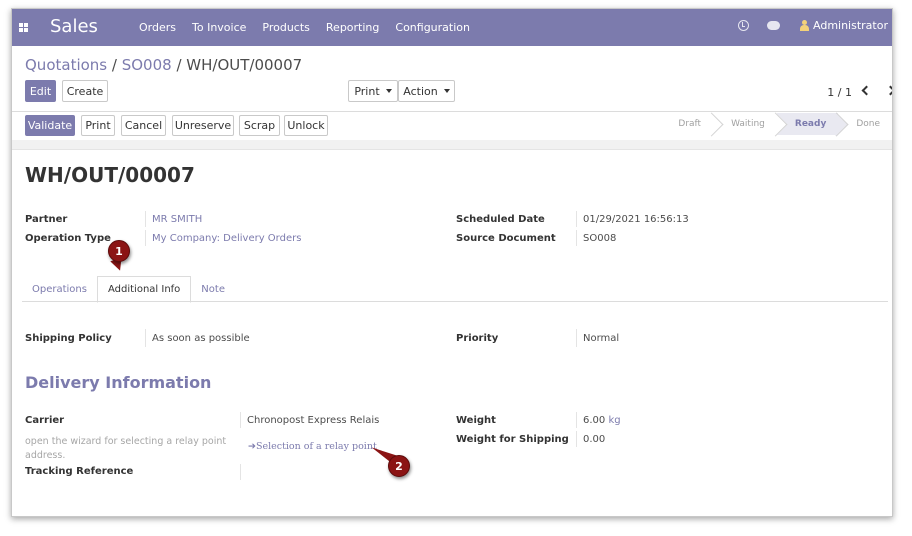  What do you see at coordinates (636, 219) in the screenshot?
I see `scheduled-date-field: 01/29/2021 16:56:13` at bounding box center [636, 219].